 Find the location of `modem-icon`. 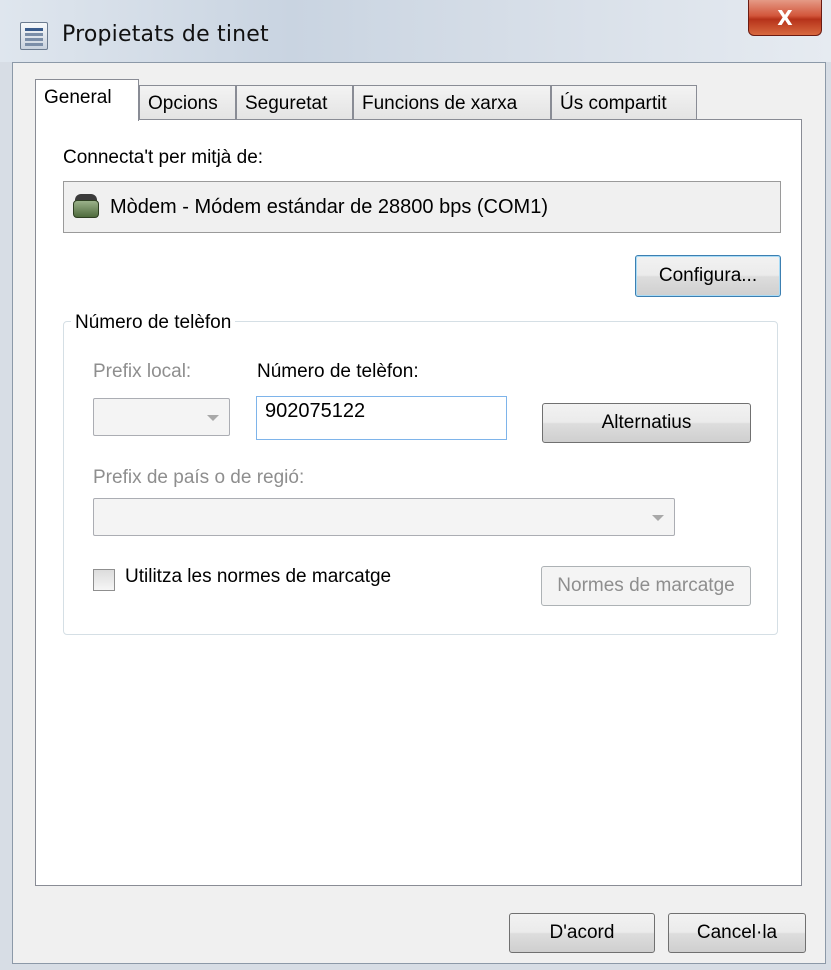

modem-icon is located at coordinates (86, 207).